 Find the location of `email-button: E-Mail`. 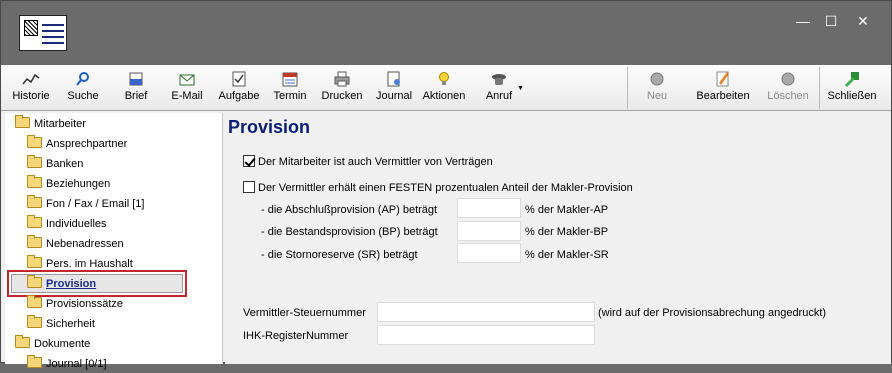

email-button: E-Mail is located at coordinates (187, 88).